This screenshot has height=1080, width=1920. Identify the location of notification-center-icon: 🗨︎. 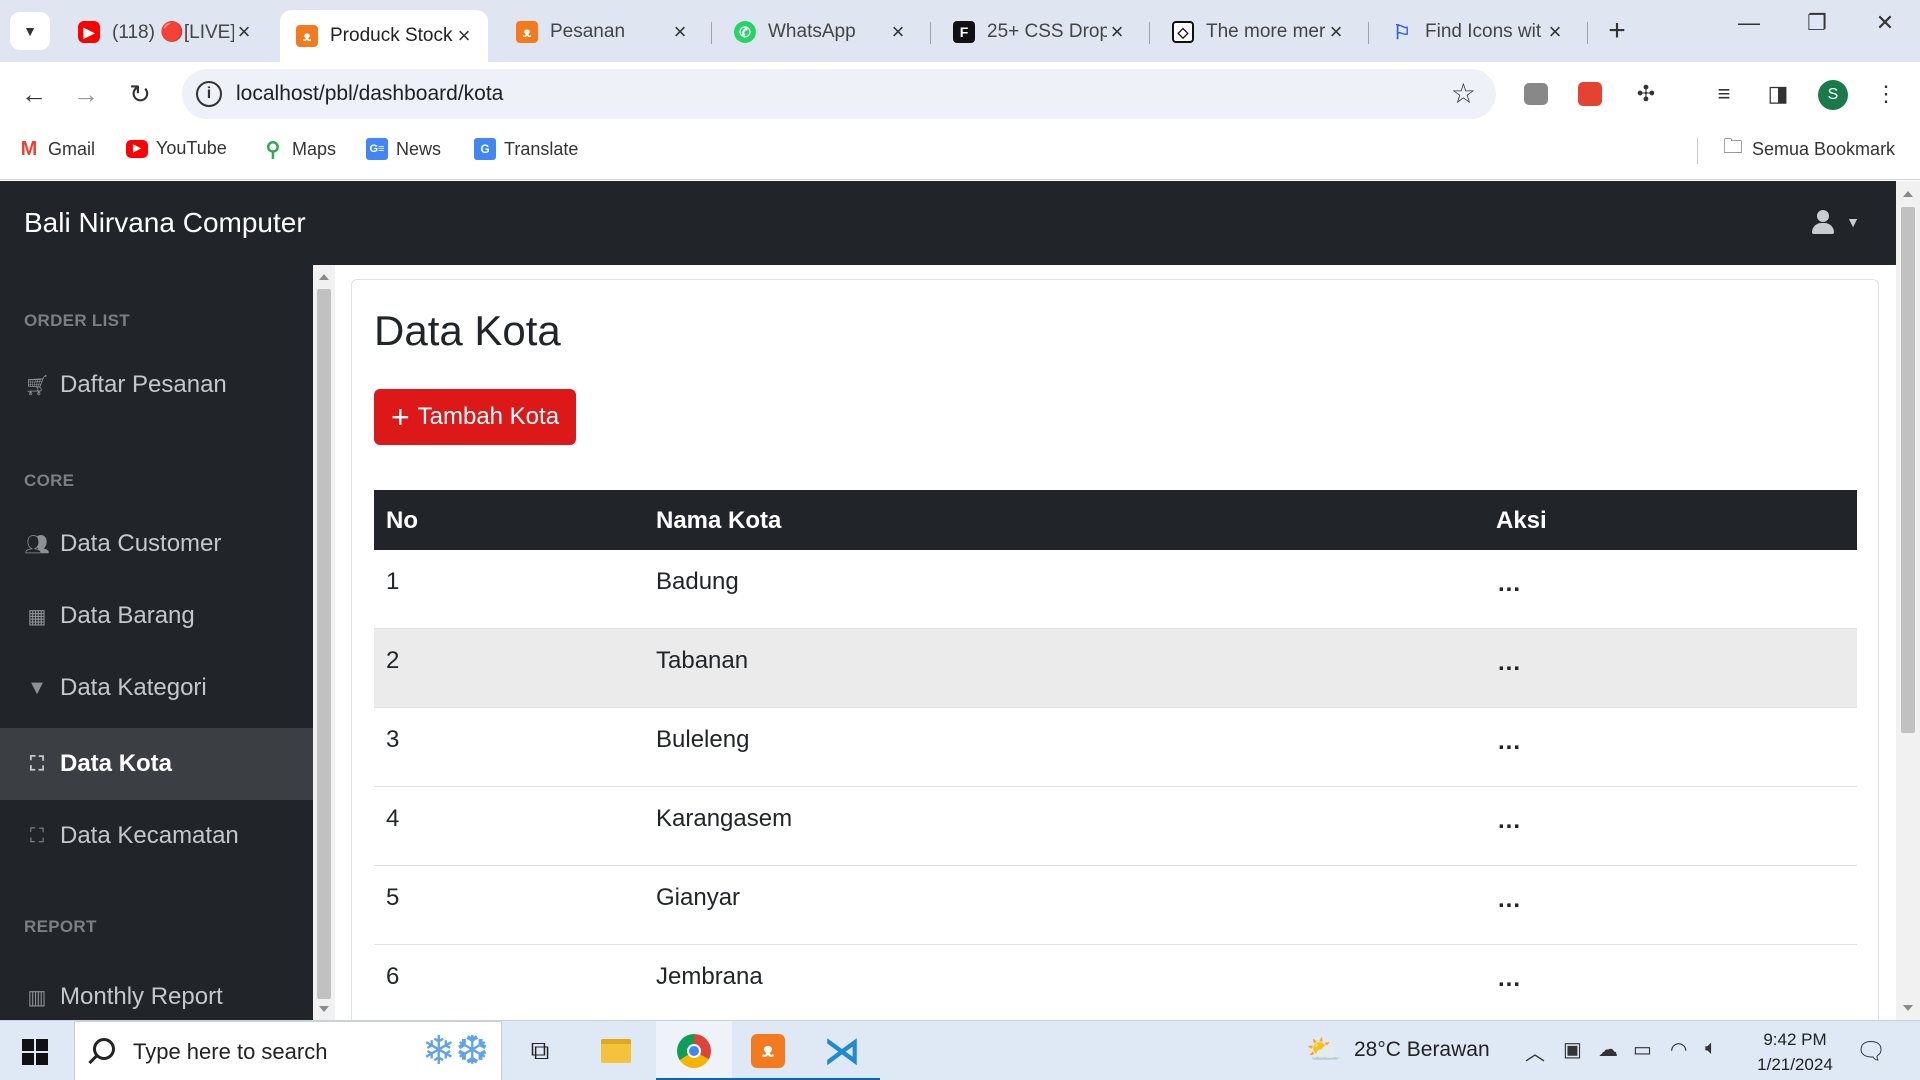
(1871, 1051).